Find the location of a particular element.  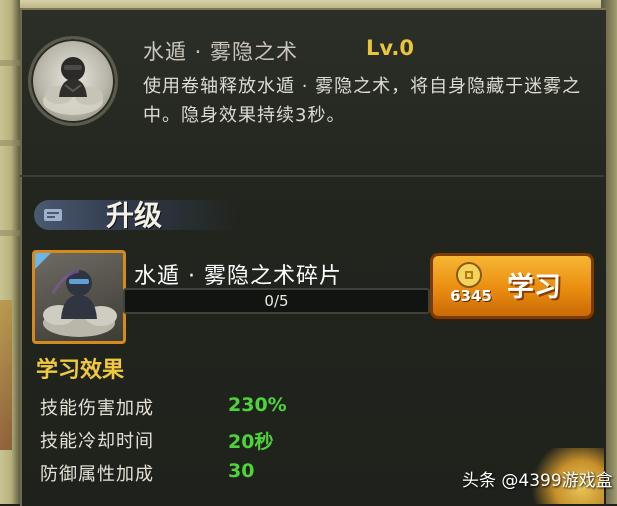

skill-level: Lv.0 is located at coordinates (390, 48).